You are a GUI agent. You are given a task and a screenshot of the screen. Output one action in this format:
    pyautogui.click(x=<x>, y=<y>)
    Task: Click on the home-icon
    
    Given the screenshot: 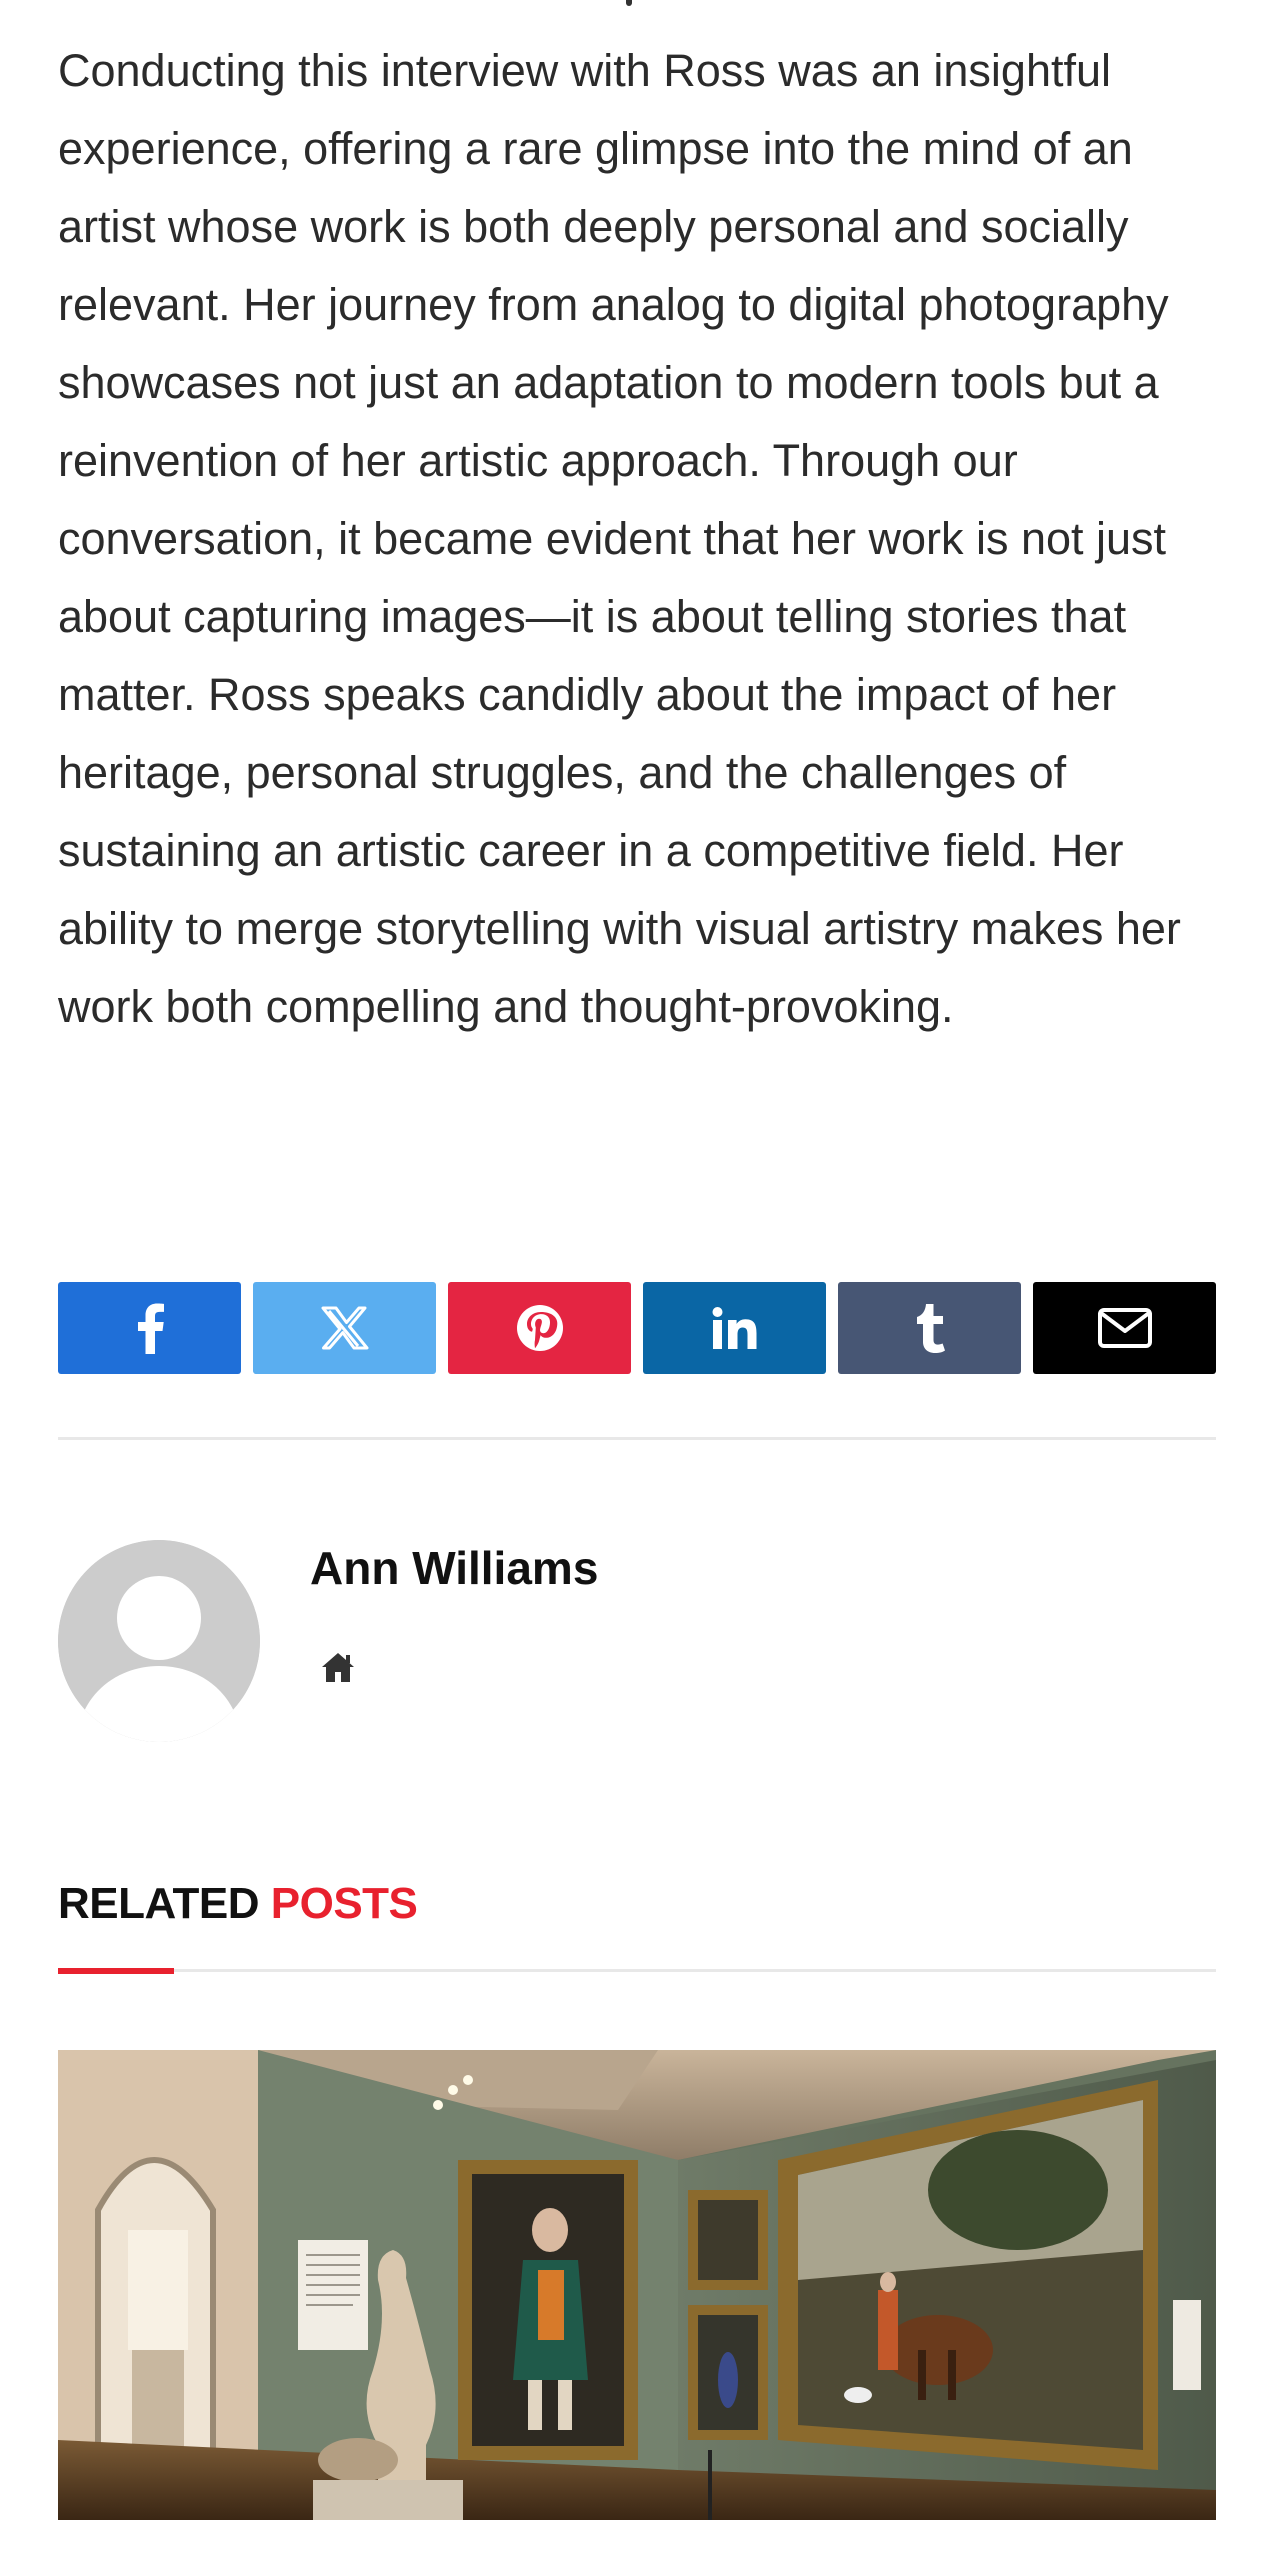 What is the action you would take?
    pyautogui.click(x=338, y=1667)
    